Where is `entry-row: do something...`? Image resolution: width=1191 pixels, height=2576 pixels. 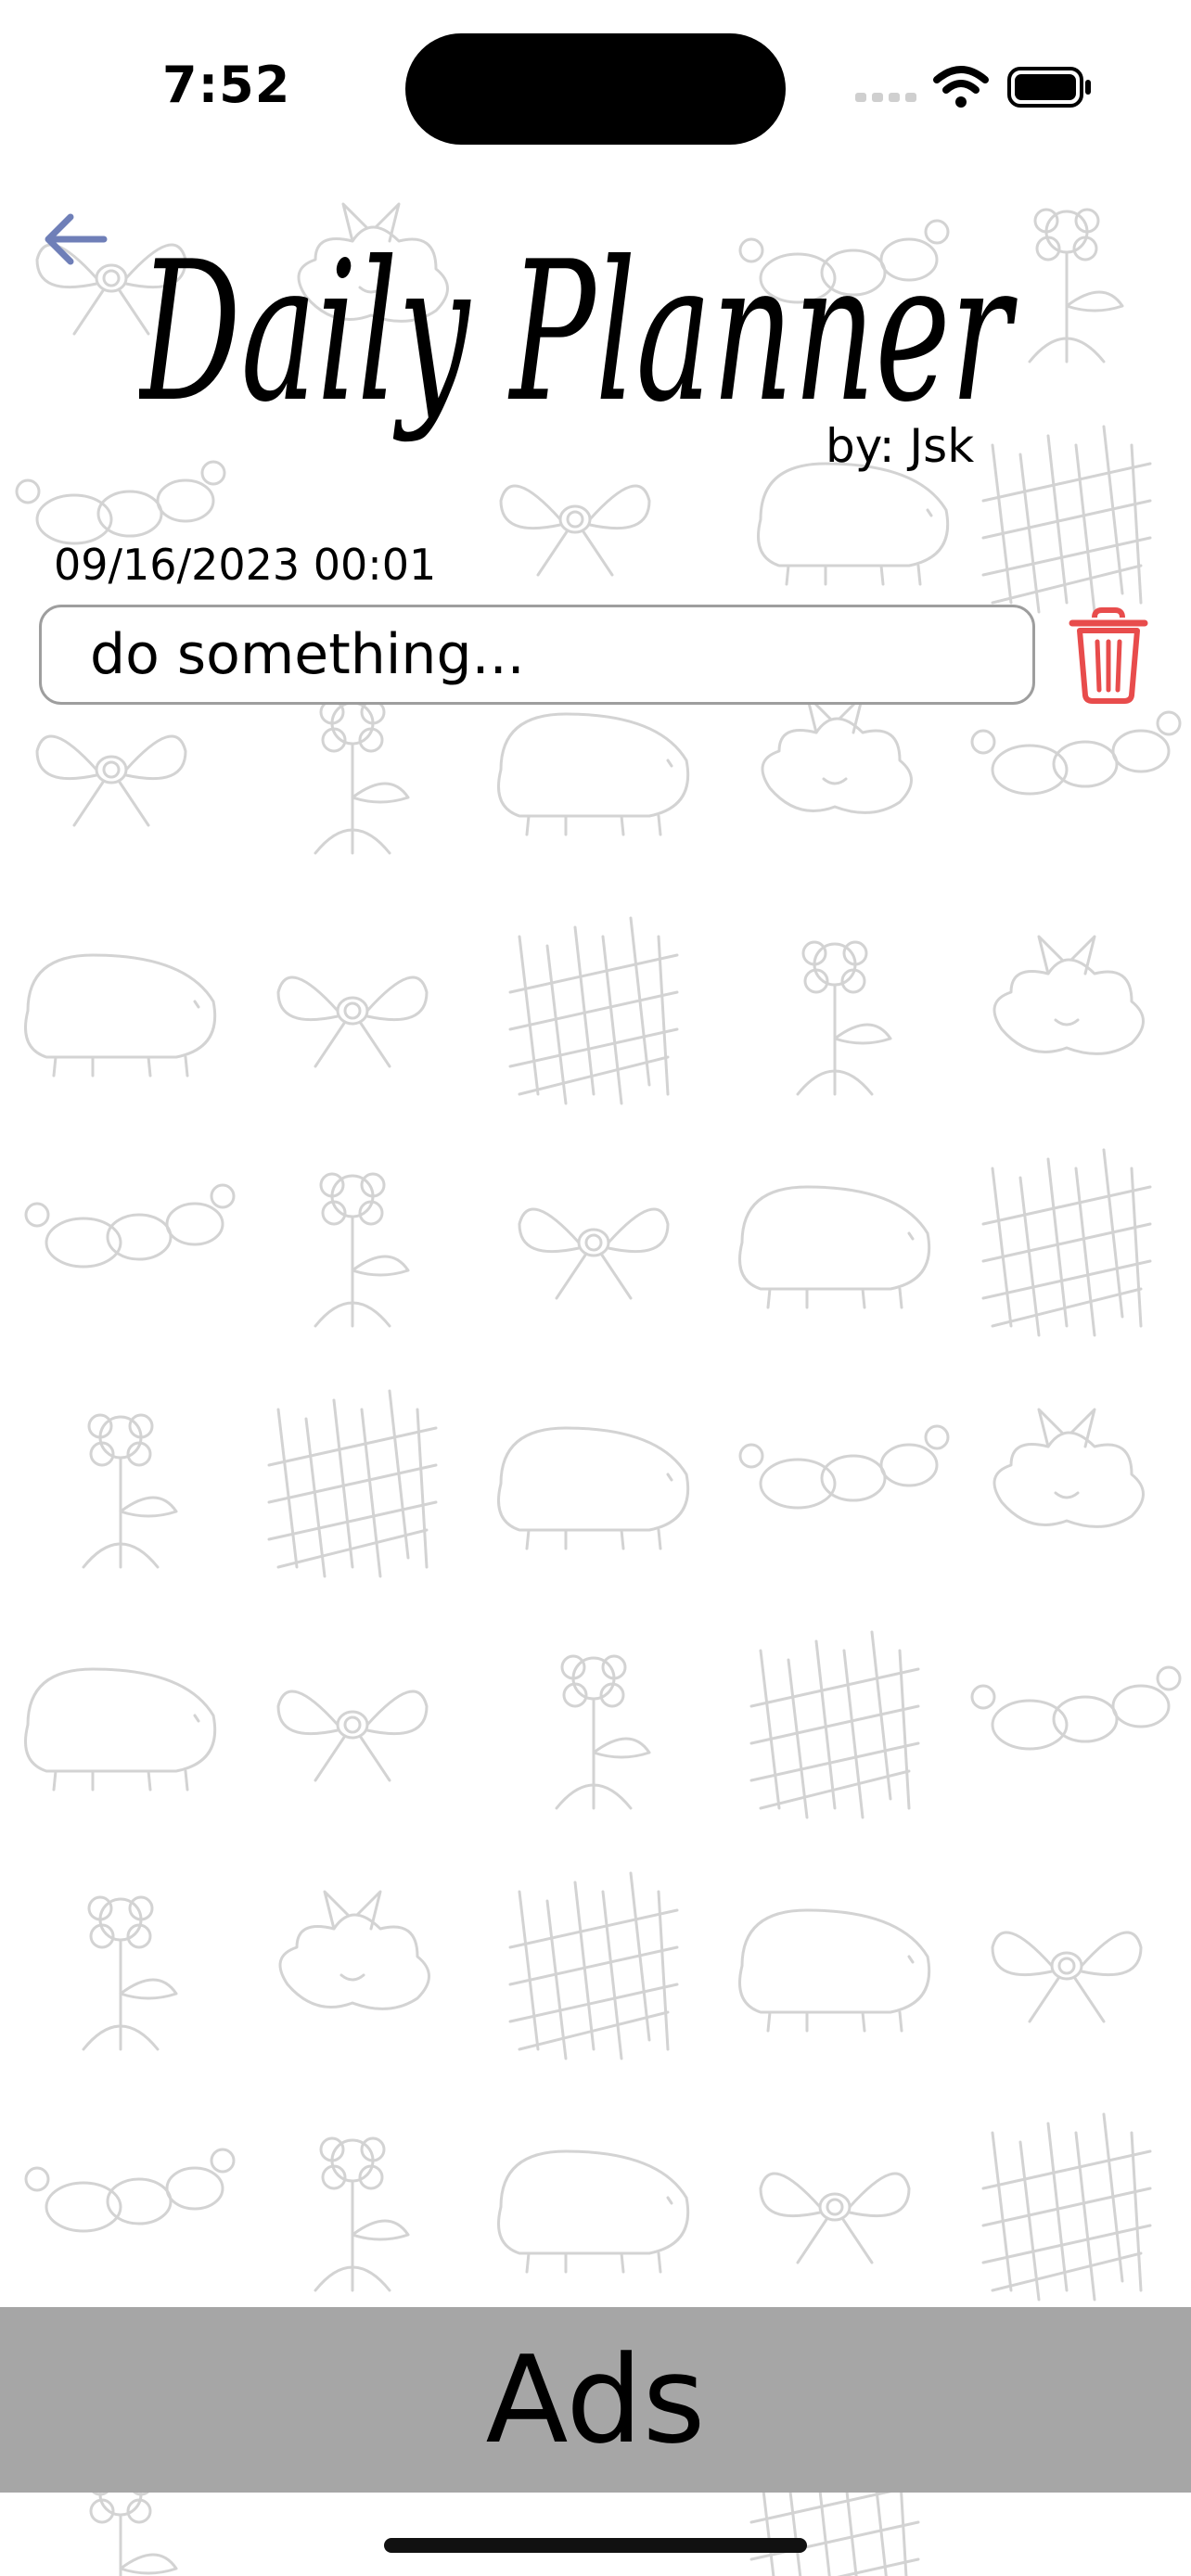 entry-row: do something... is located at coordinates (600, 657).